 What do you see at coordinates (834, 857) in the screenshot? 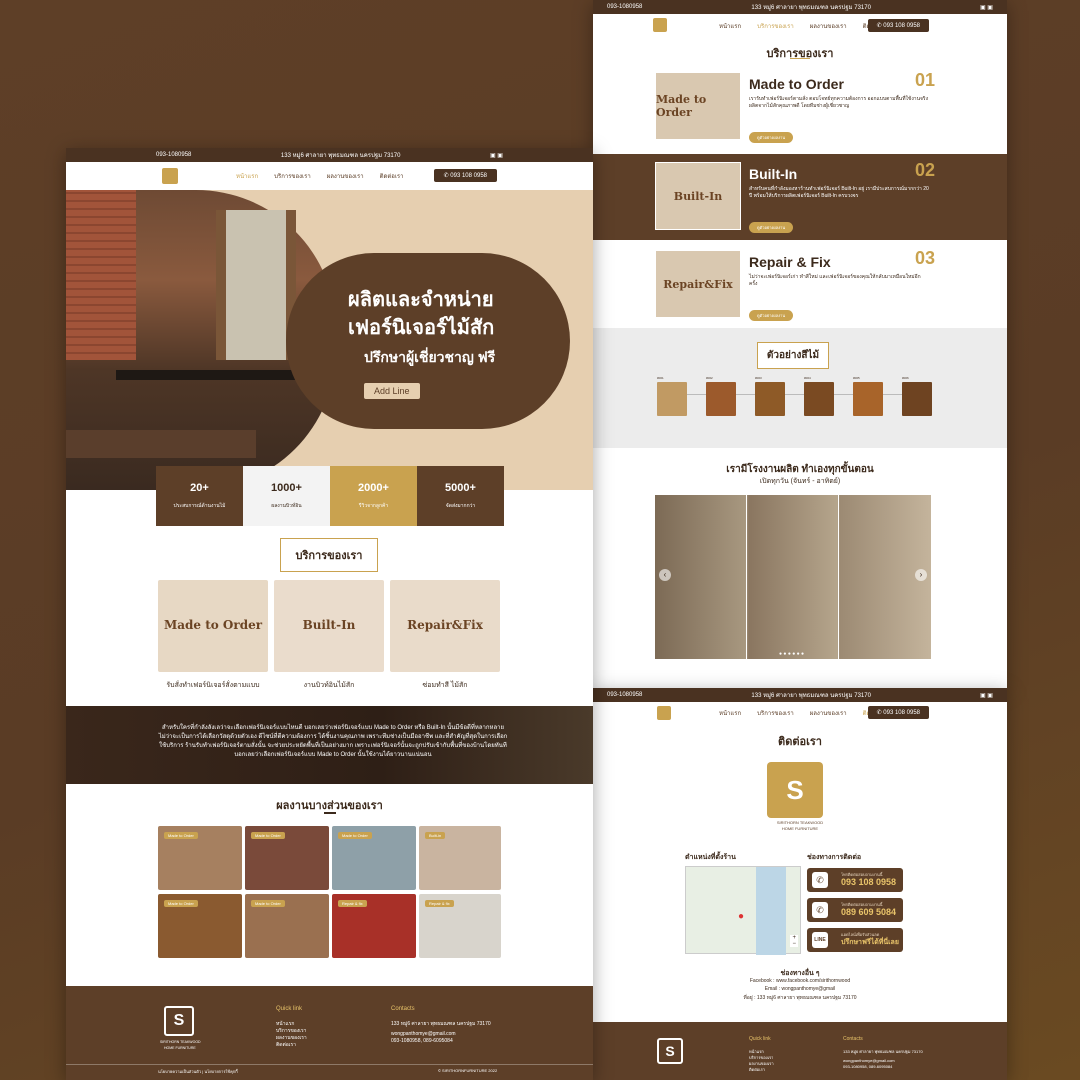
I see `channels-title: ช่องทางการติดต่อ` at bounding box center [834, 857].